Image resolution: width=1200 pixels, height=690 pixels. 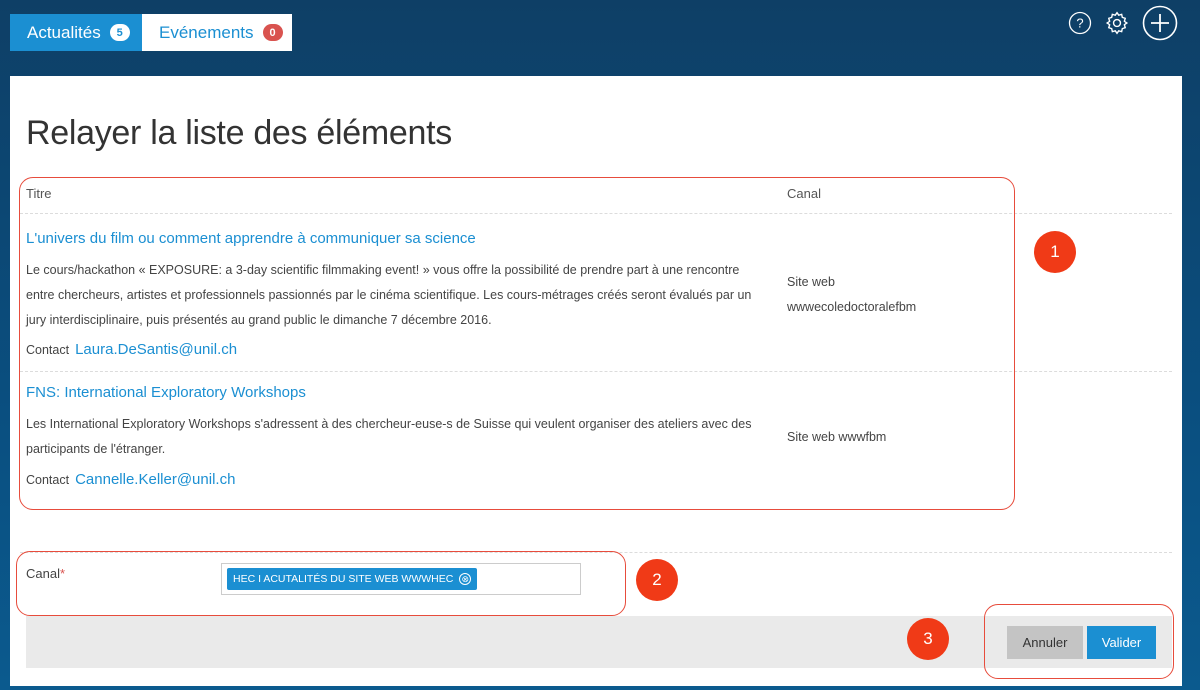 I want to click on help-icon: ?, so click(x=1080, y=23).